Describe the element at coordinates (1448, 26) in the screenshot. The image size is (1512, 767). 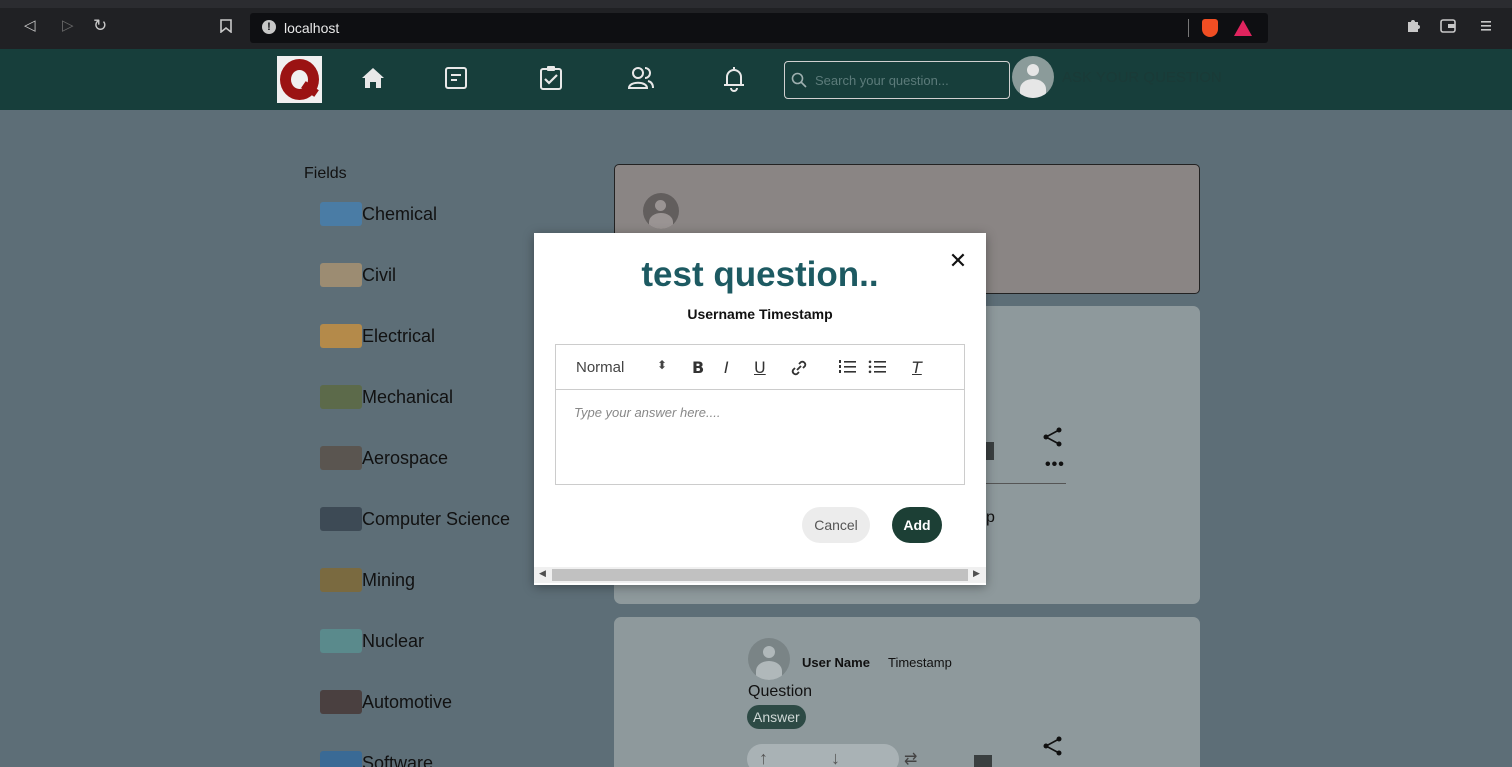
I see `wallet-icon` at that location.